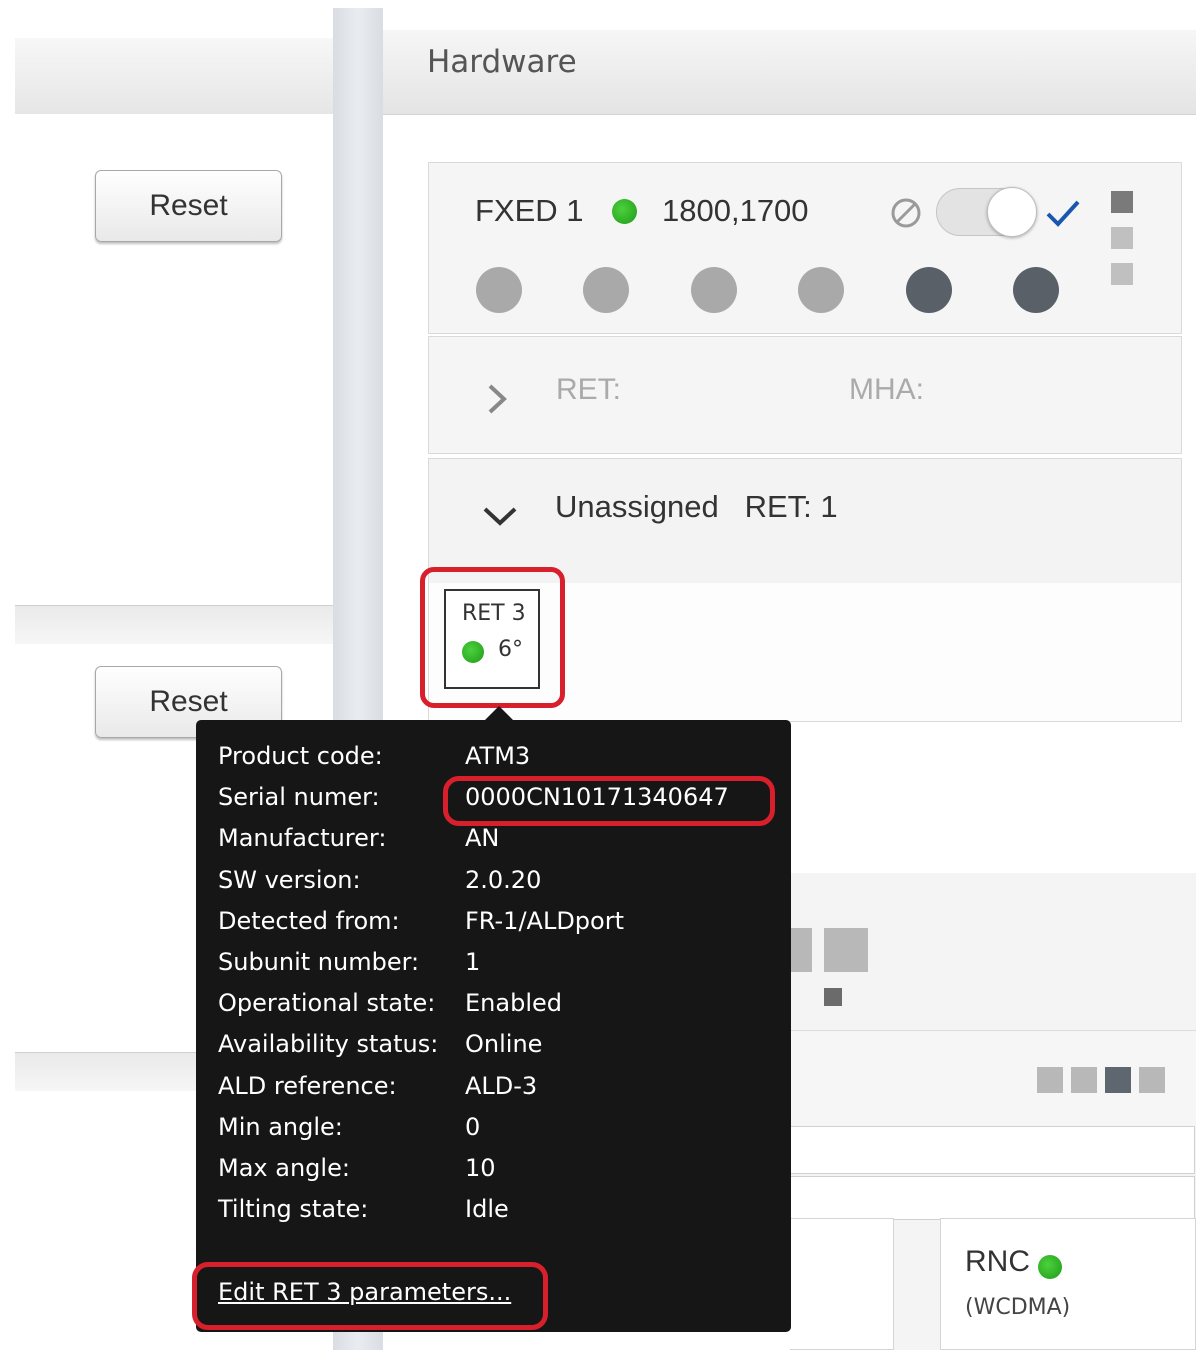 This screenshot has width=1196, height=1350. Describe the element at coordinates (188, 206) in the screenshot. I see `reset-button: Reset` at that location.